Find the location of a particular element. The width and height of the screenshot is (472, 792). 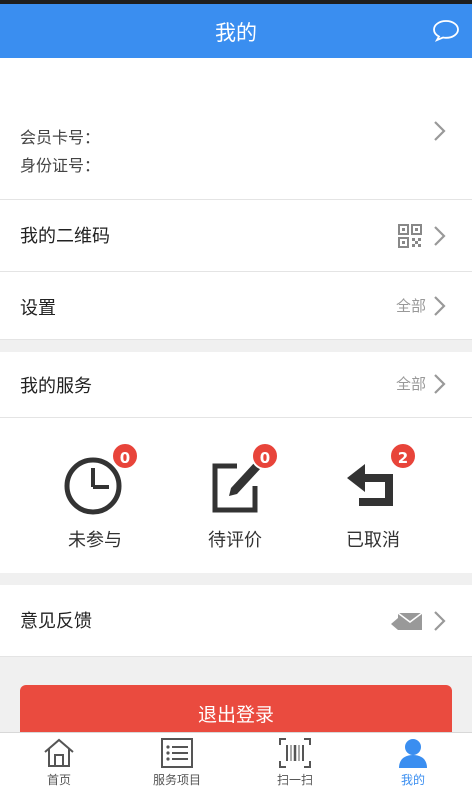

return-icon: 2 is located at coordinates (379, 480).